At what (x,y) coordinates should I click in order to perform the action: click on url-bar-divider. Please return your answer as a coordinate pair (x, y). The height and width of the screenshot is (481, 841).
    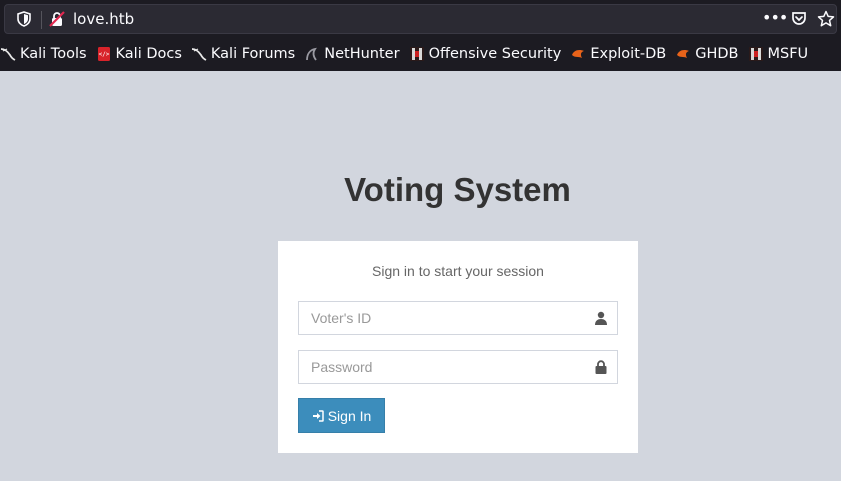
    Looking at the image, I should click on (41, 20).